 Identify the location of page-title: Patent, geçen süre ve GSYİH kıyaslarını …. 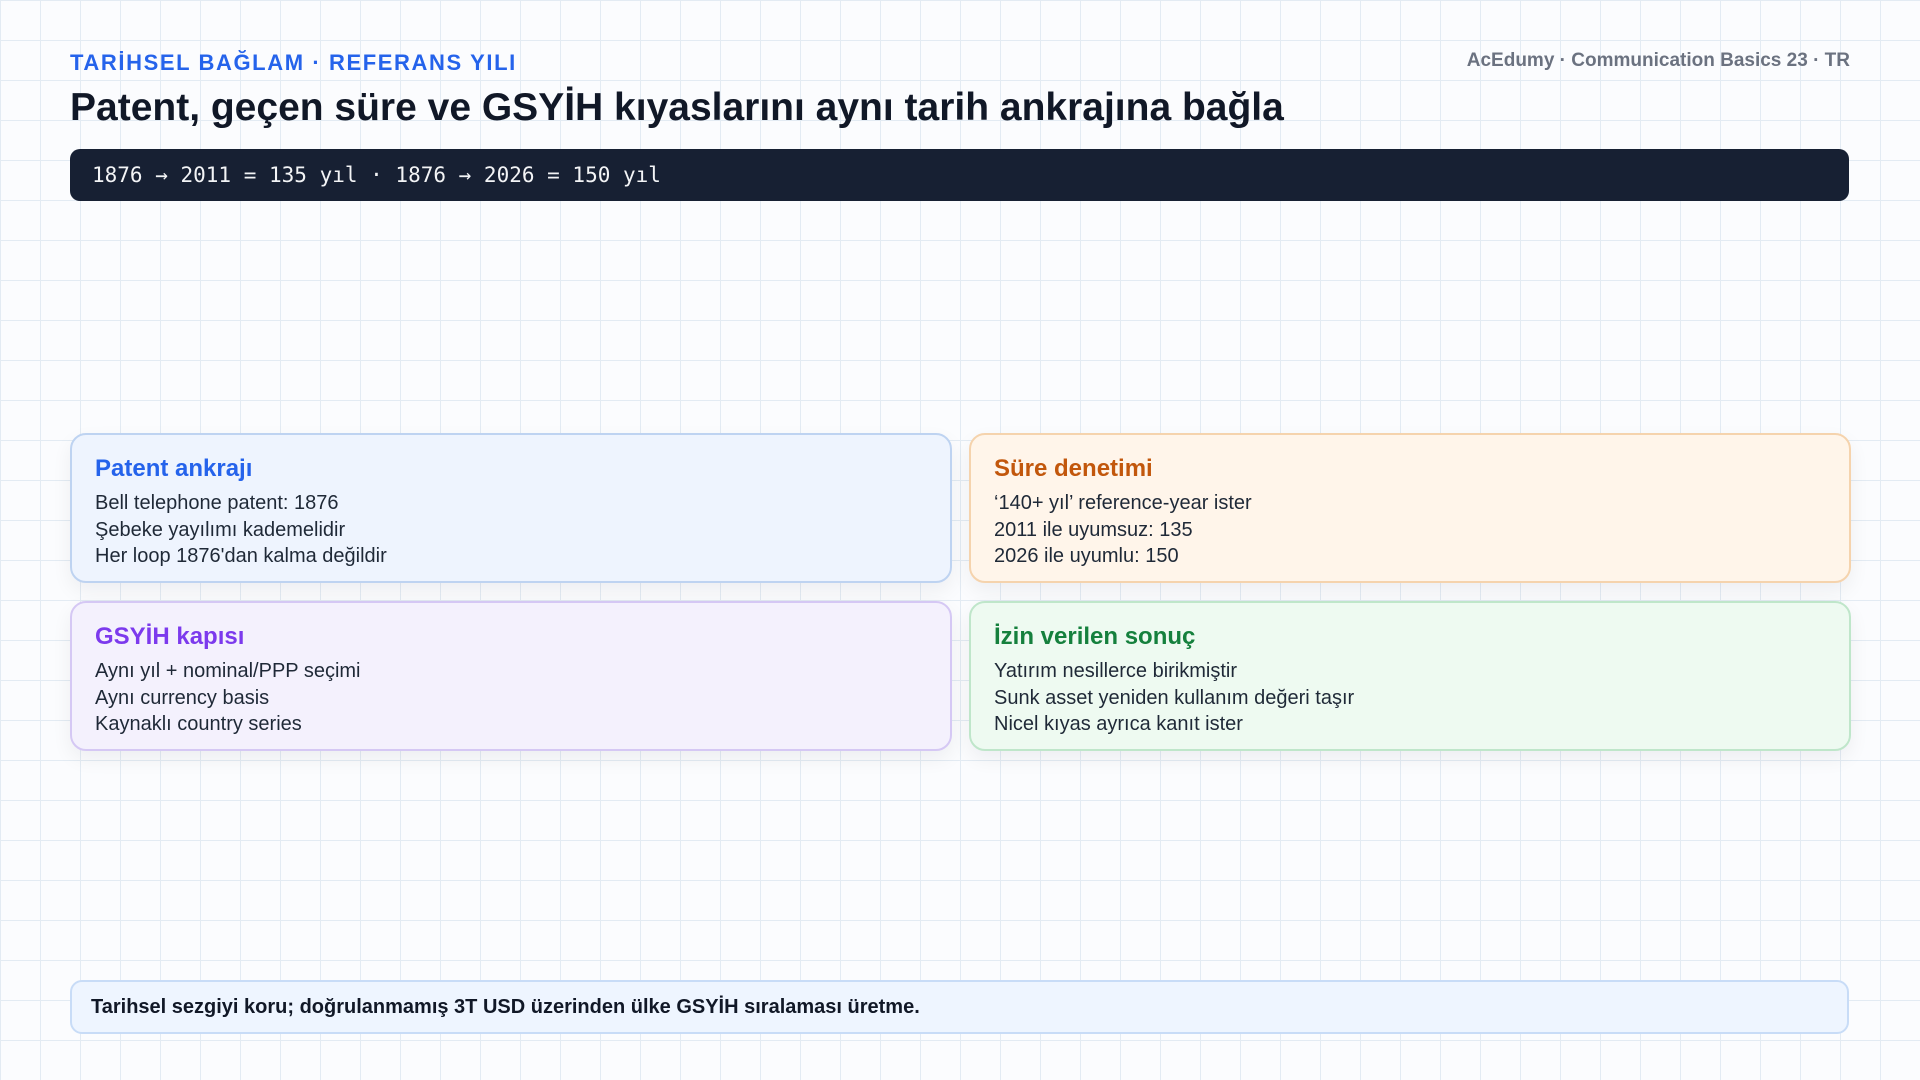
(677, 107).